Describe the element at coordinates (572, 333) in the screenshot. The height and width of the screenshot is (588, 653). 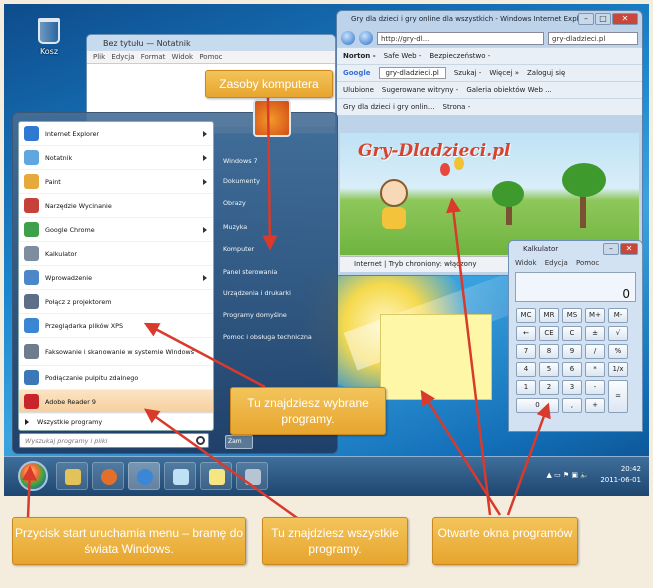
I see `calc-key: C` at that location.